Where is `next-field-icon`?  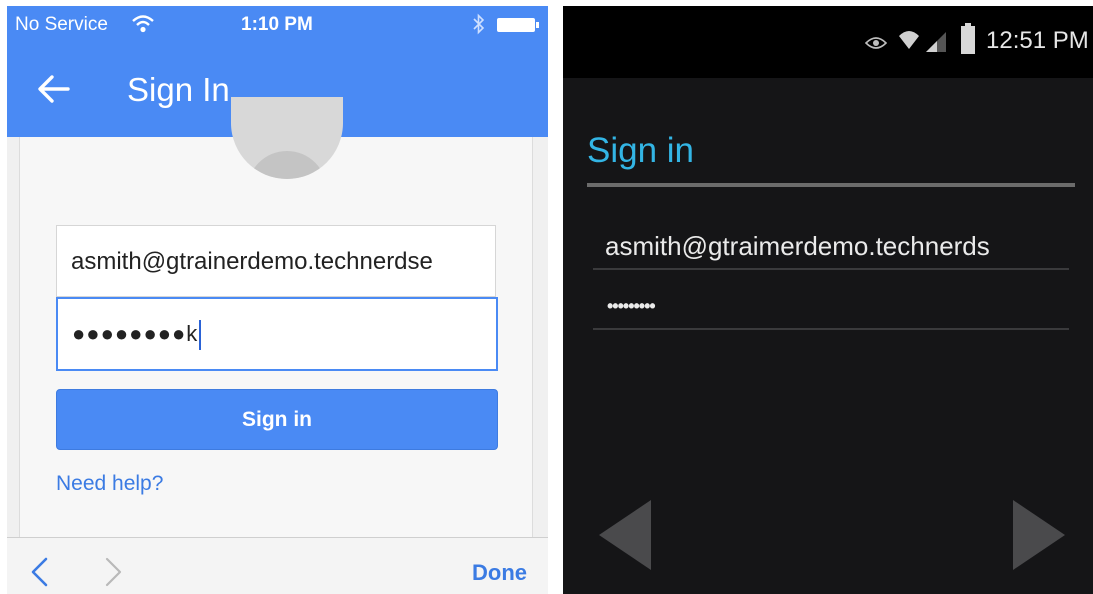 next-field-icon is located at coordinates (113, 572).